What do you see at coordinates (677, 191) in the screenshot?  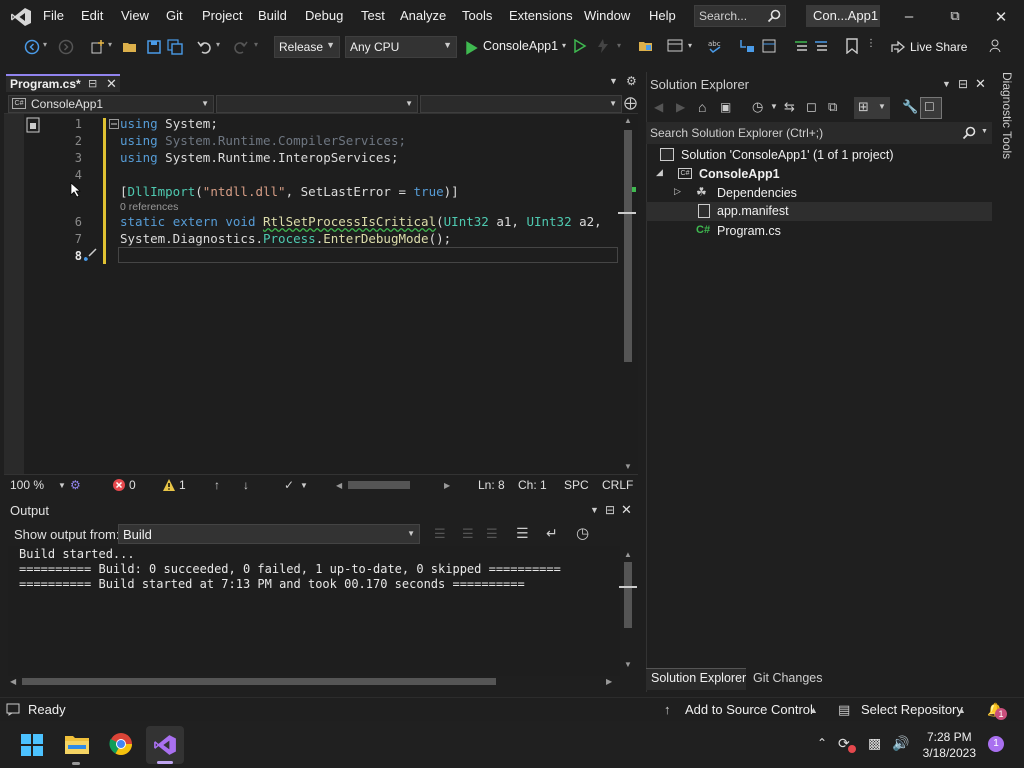 I see `collapsed-chevron-icon: ▷` at bounding box center [677, 191].